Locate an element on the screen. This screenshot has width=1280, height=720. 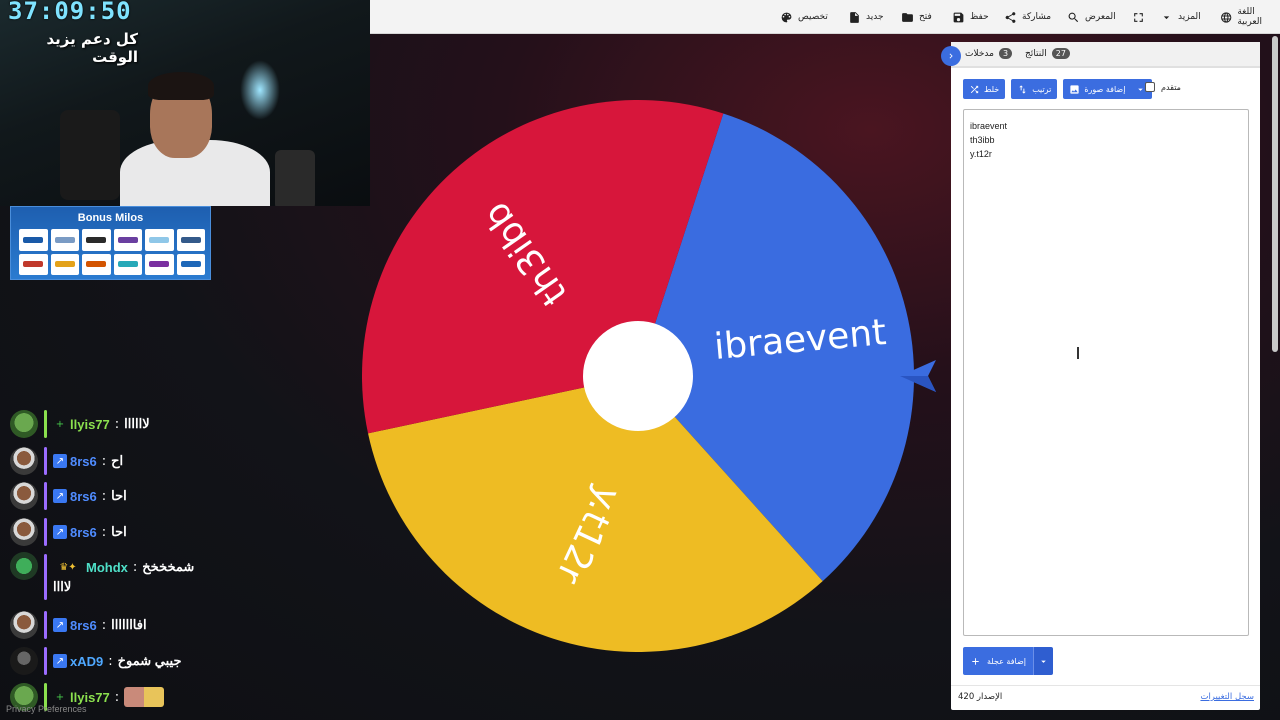
share-button: مشاركة is located at coordinates (1027, 17).